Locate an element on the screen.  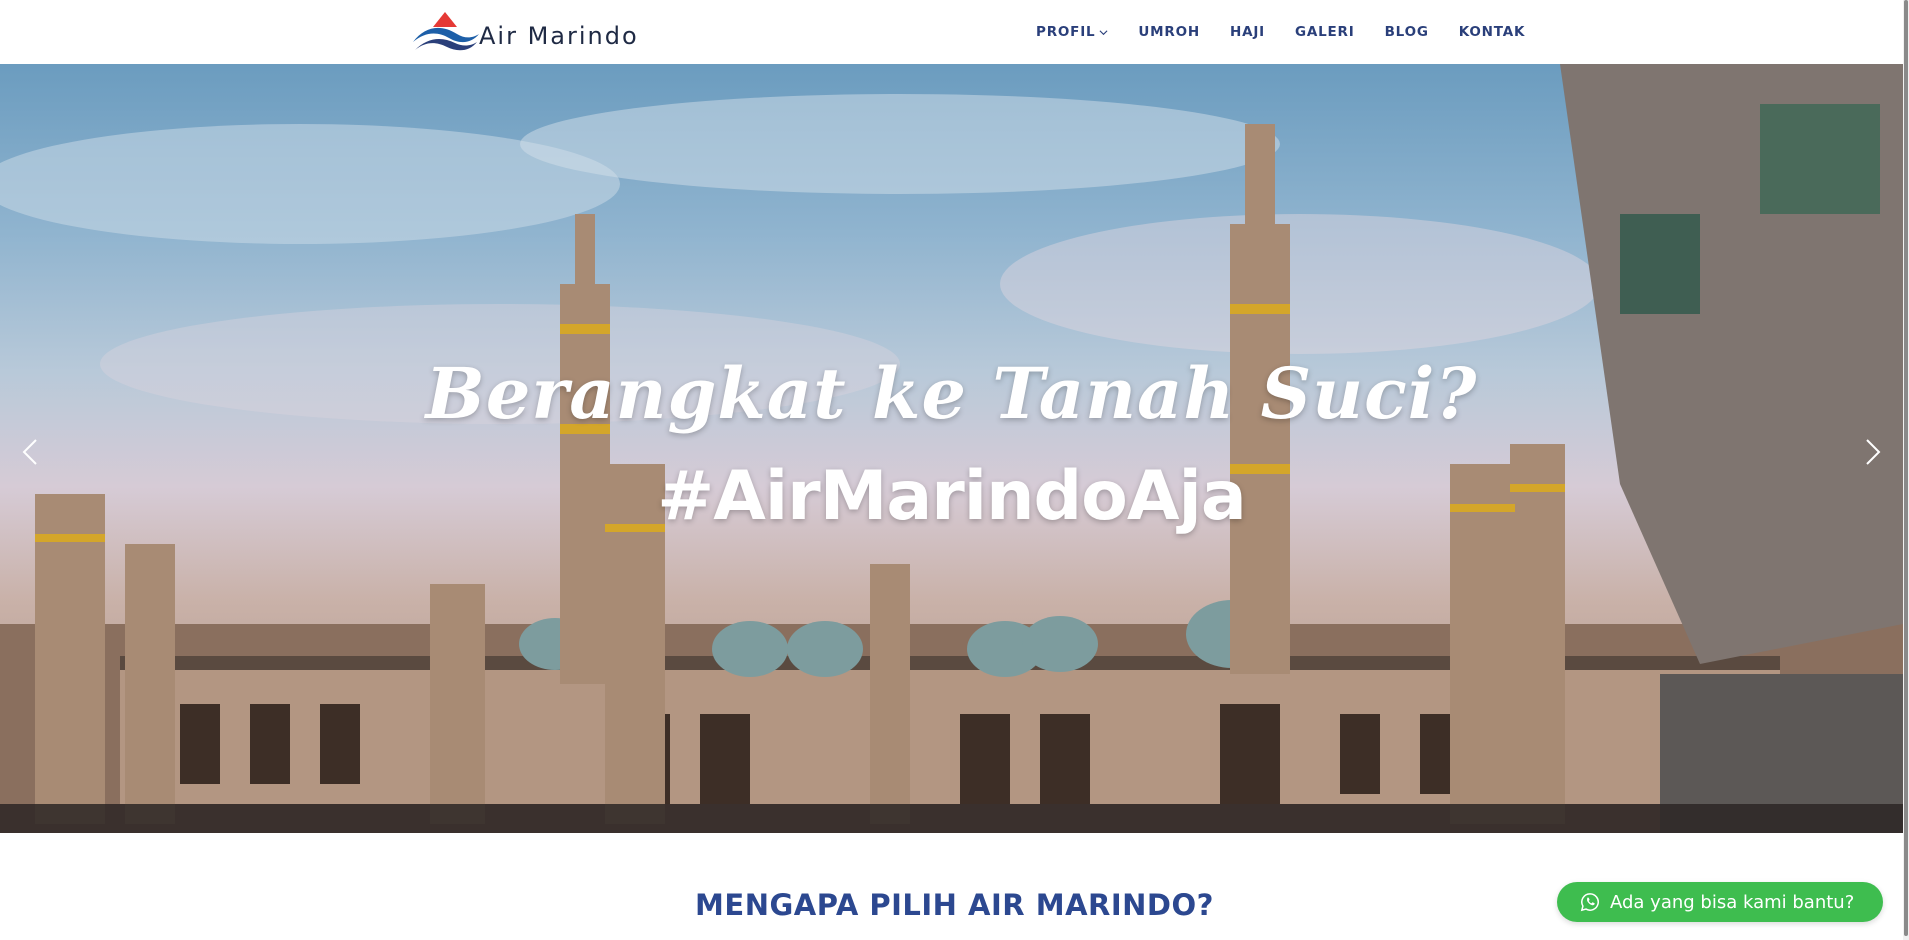
nav-label: PROFIL is located at coordinates (1066, 32).